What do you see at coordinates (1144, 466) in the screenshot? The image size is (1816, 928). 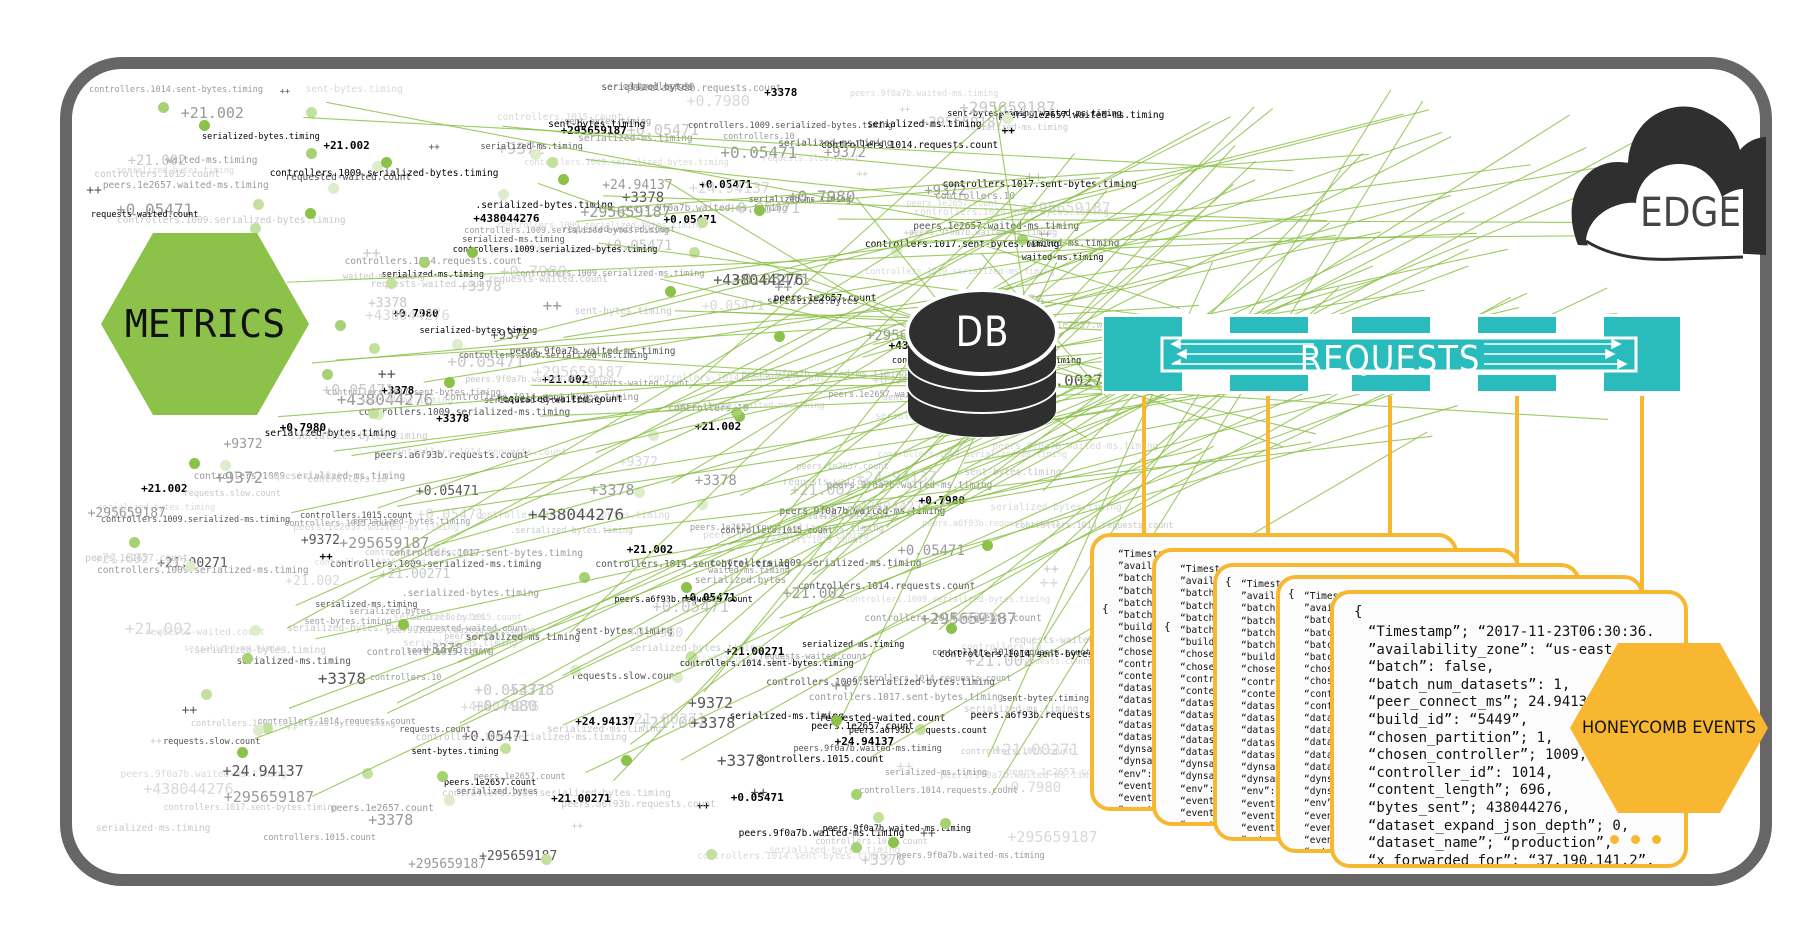 I see `connector-line` at bounding box center [1144, 466].